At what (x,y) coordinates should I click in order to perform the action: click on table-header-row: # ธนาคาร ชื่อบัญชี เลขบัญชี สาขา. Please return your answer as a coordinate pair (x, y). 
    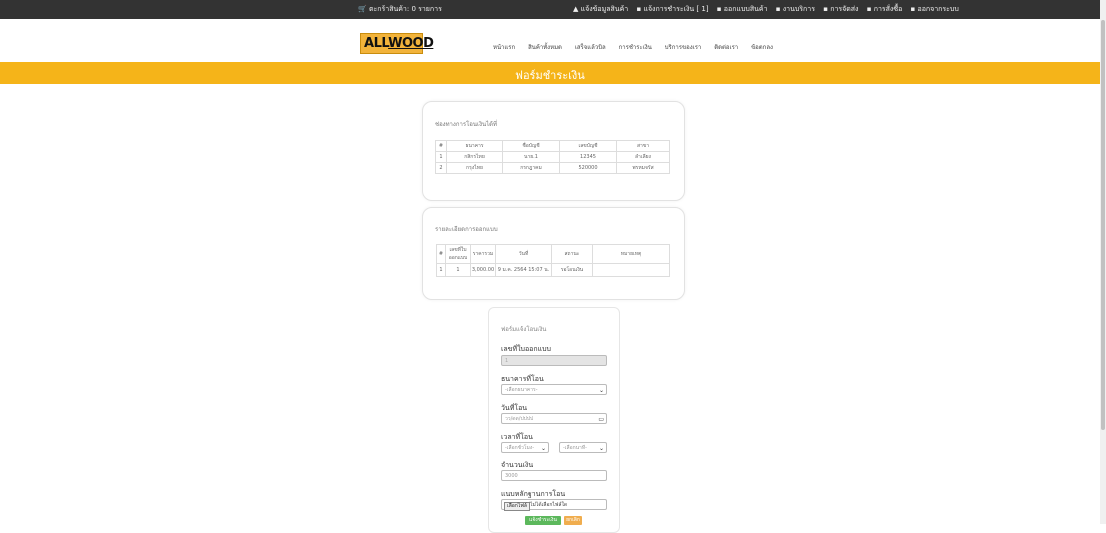
    Looking at the image, I should click on (552, 146).